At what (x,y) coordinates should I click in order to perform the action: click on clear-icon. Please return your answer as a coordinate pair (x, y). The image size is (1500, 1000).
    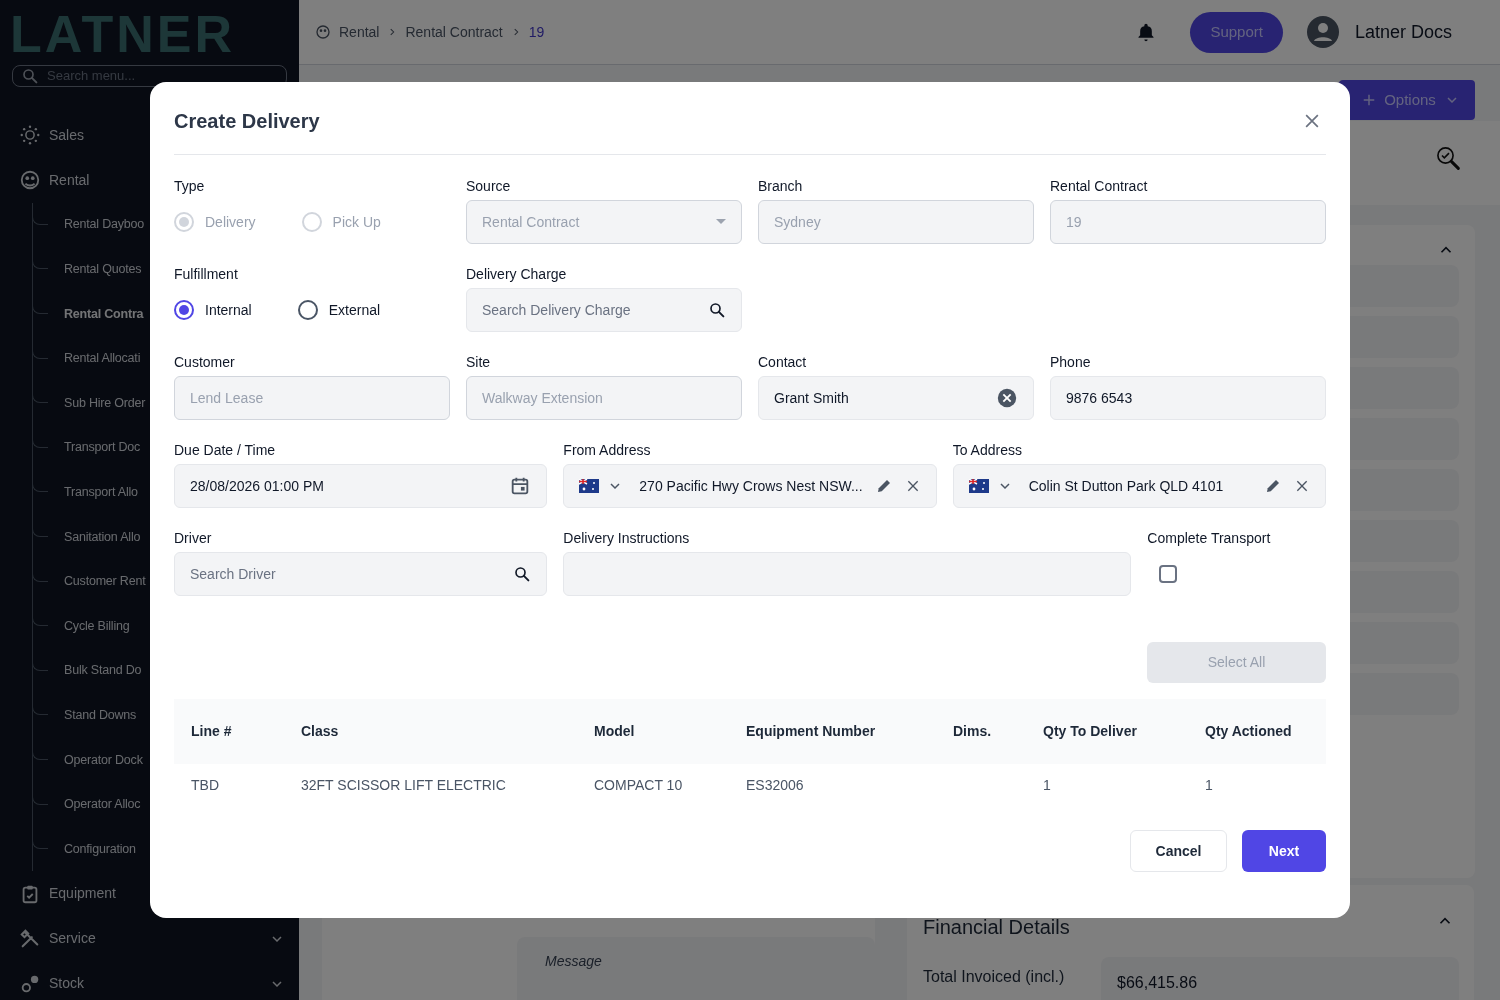
    Looking at the image, I should click on (1007, 398).